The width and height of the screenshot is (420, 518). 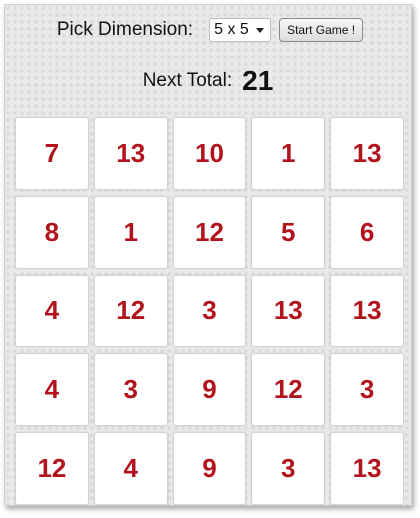 I want to click on grid-tile: 7, so click(x=52, y=153).